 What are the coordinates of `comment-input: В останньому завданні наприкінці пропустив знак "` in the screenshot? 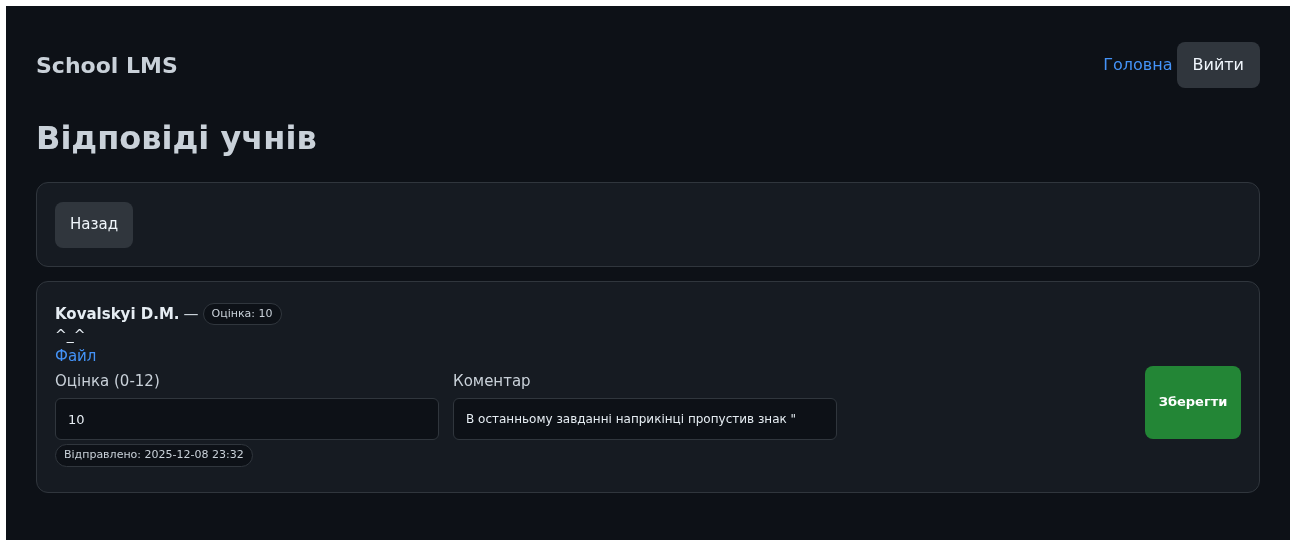 It's located at (645, 419).